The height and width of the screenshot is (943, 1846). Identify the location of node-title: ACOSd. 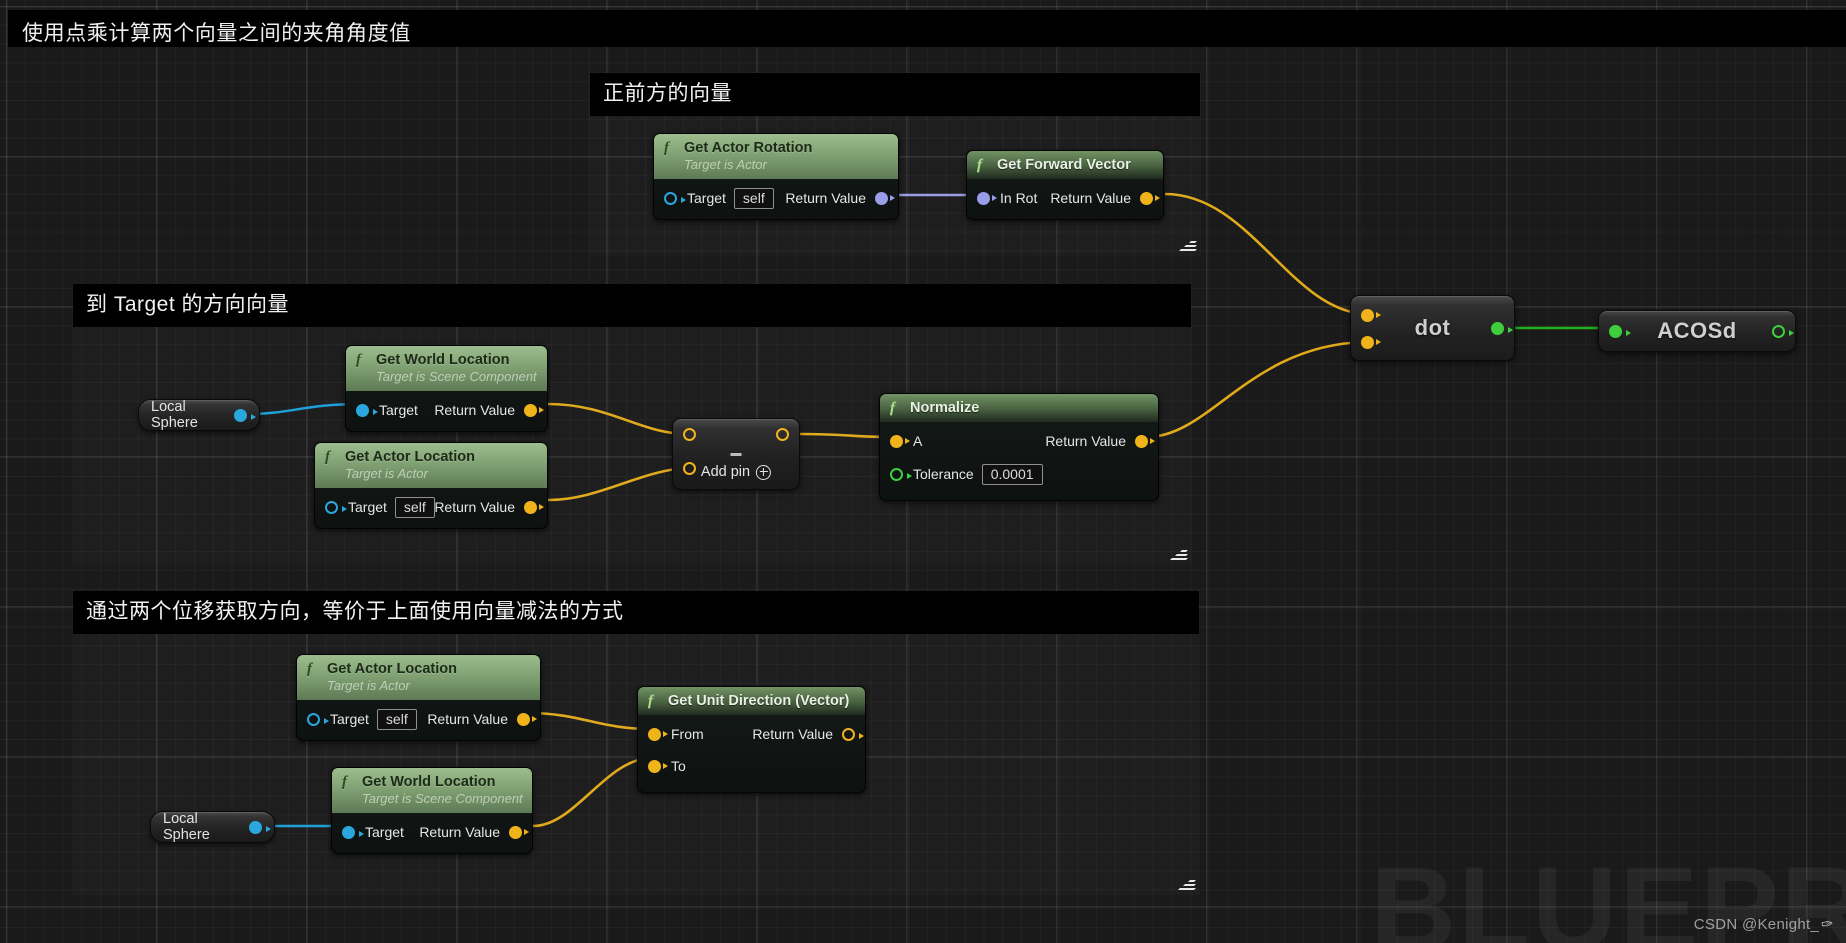
(1697, 330).